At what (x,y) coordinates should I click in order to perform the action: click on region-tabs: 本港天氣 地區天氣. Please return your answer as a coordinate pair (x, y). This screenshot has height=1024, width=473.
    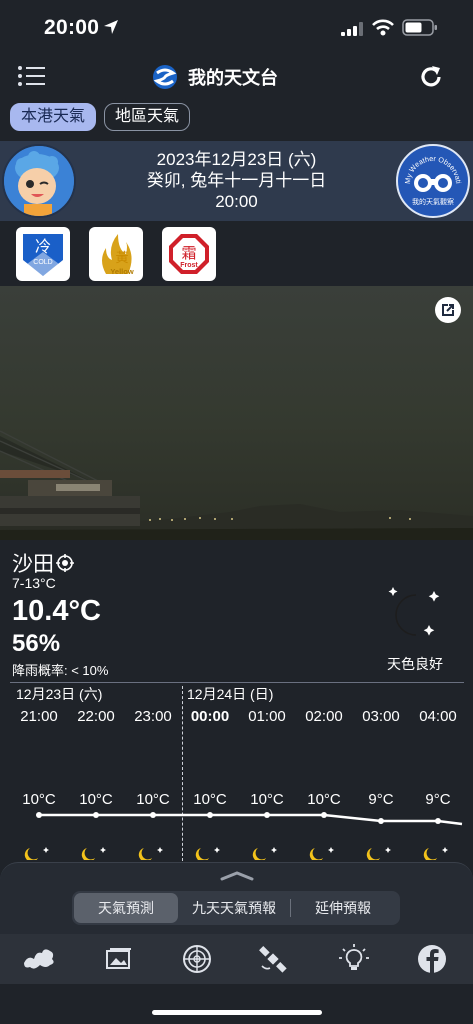
    Looking at the image, I should click on (100, 117).